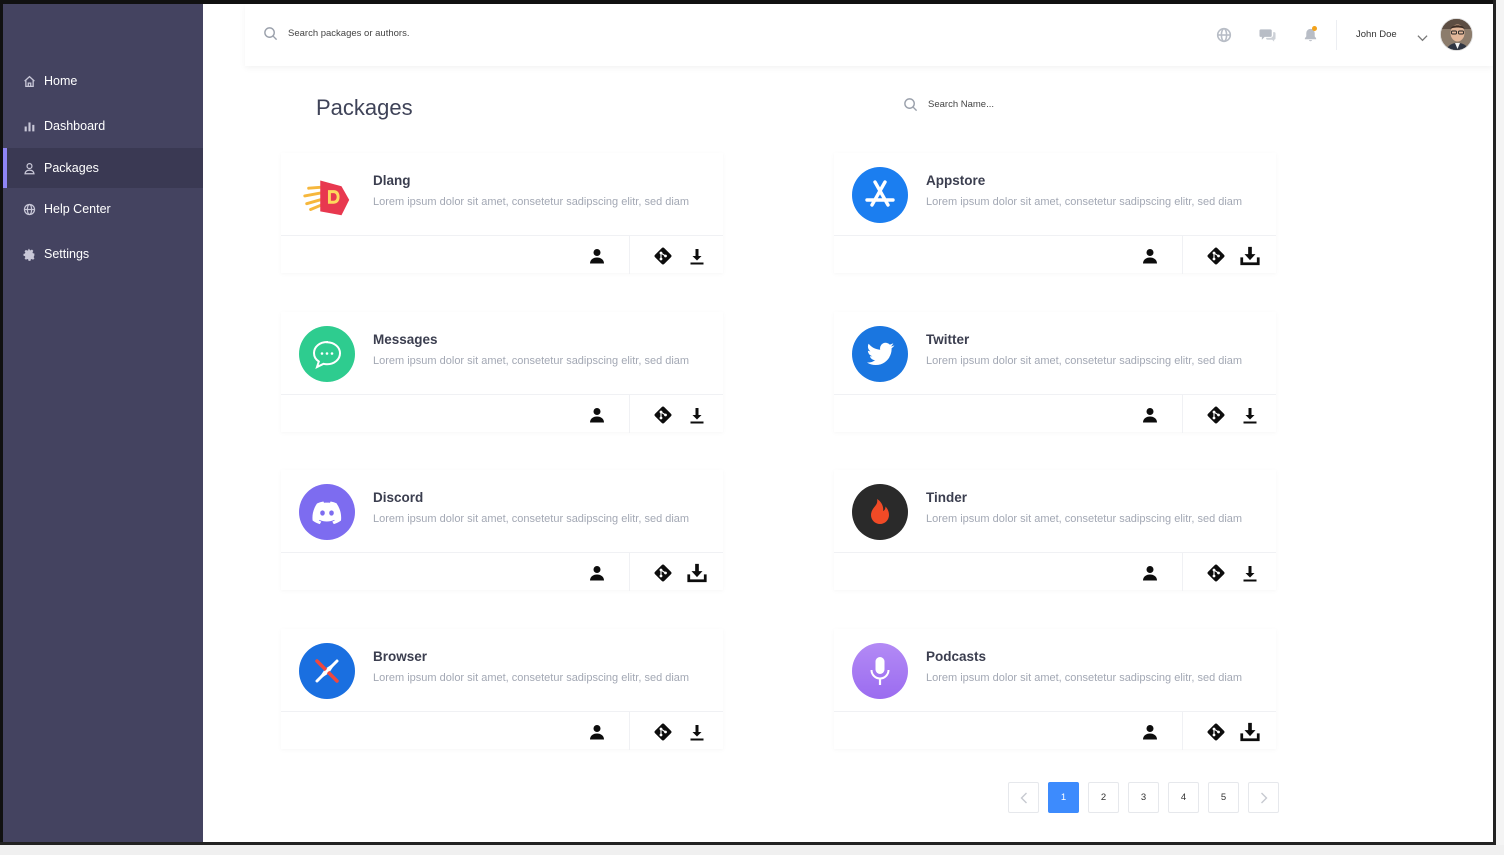 Image resolution: width=1504 pixels, height=855 pixels. I want to click on messages-logo, so click(327, 354).